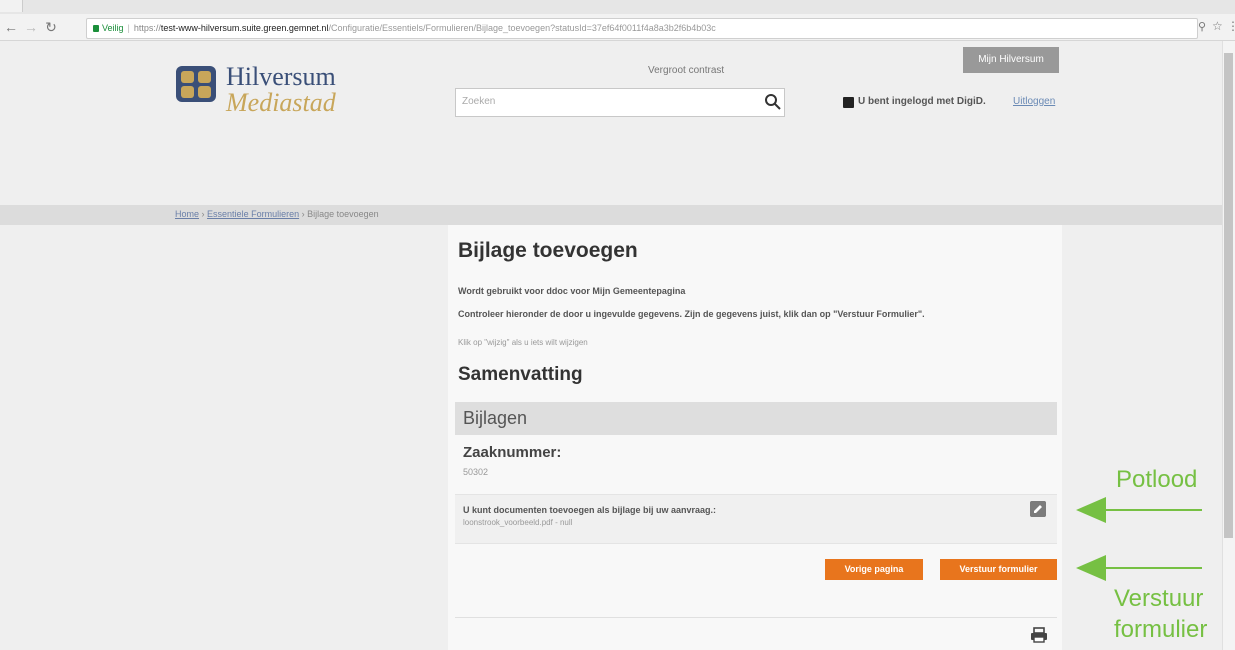  I want to click on attachment-value: loonstrook_voorbeeld.pdf - null, so click(518, 522).